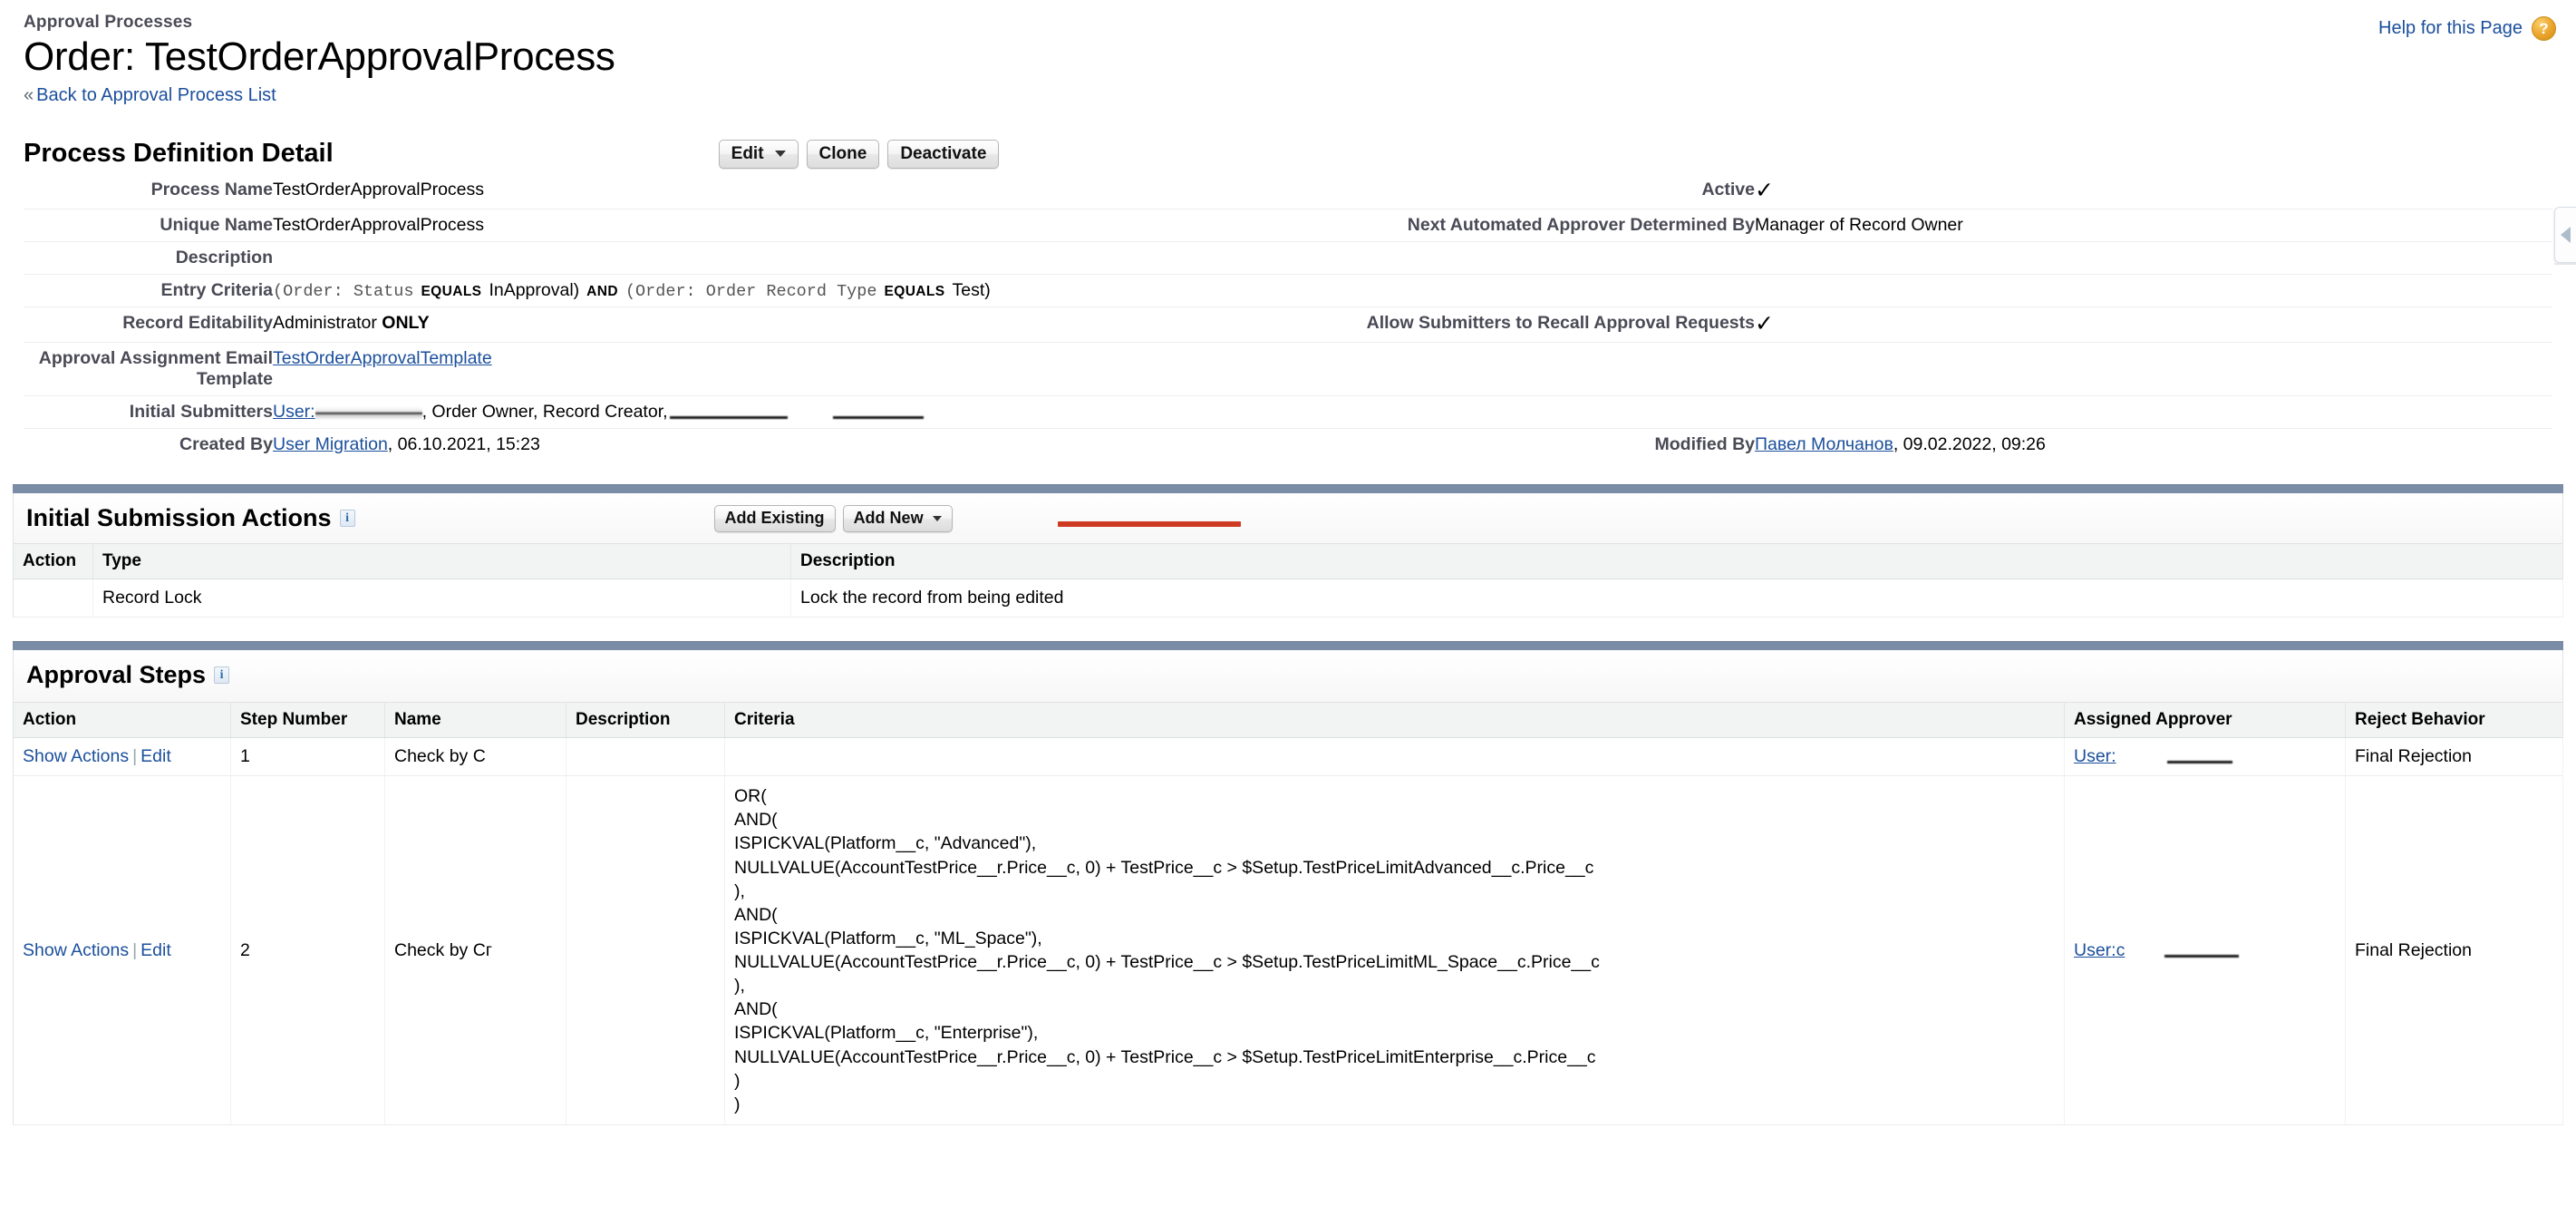 The image size is (2576, 1206). I want to click on cell-description: Lock the record from being edited, so click(1676, 598).